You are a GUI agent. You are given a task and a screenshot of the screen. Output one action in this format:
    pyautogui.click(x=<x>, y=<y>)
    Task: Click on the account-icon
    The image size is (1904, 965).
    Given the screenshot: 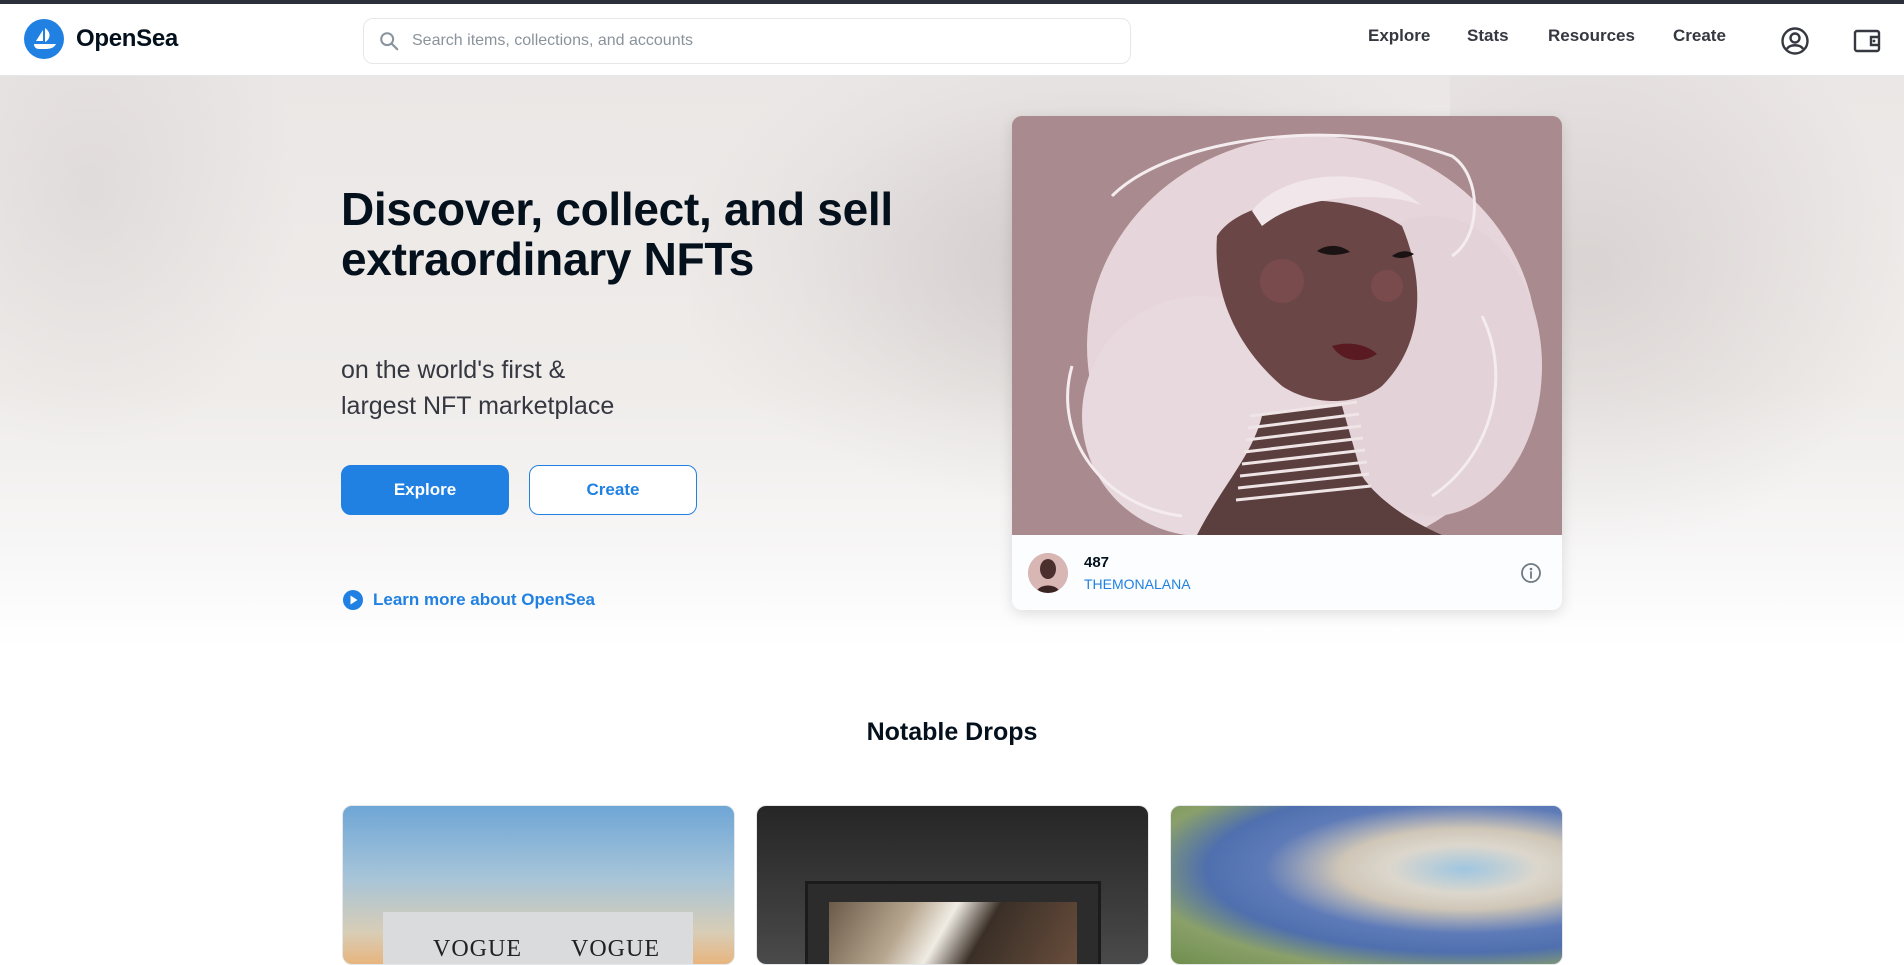 What is the action you would take?
    pyautogui.click(x=1795, y=41)
    